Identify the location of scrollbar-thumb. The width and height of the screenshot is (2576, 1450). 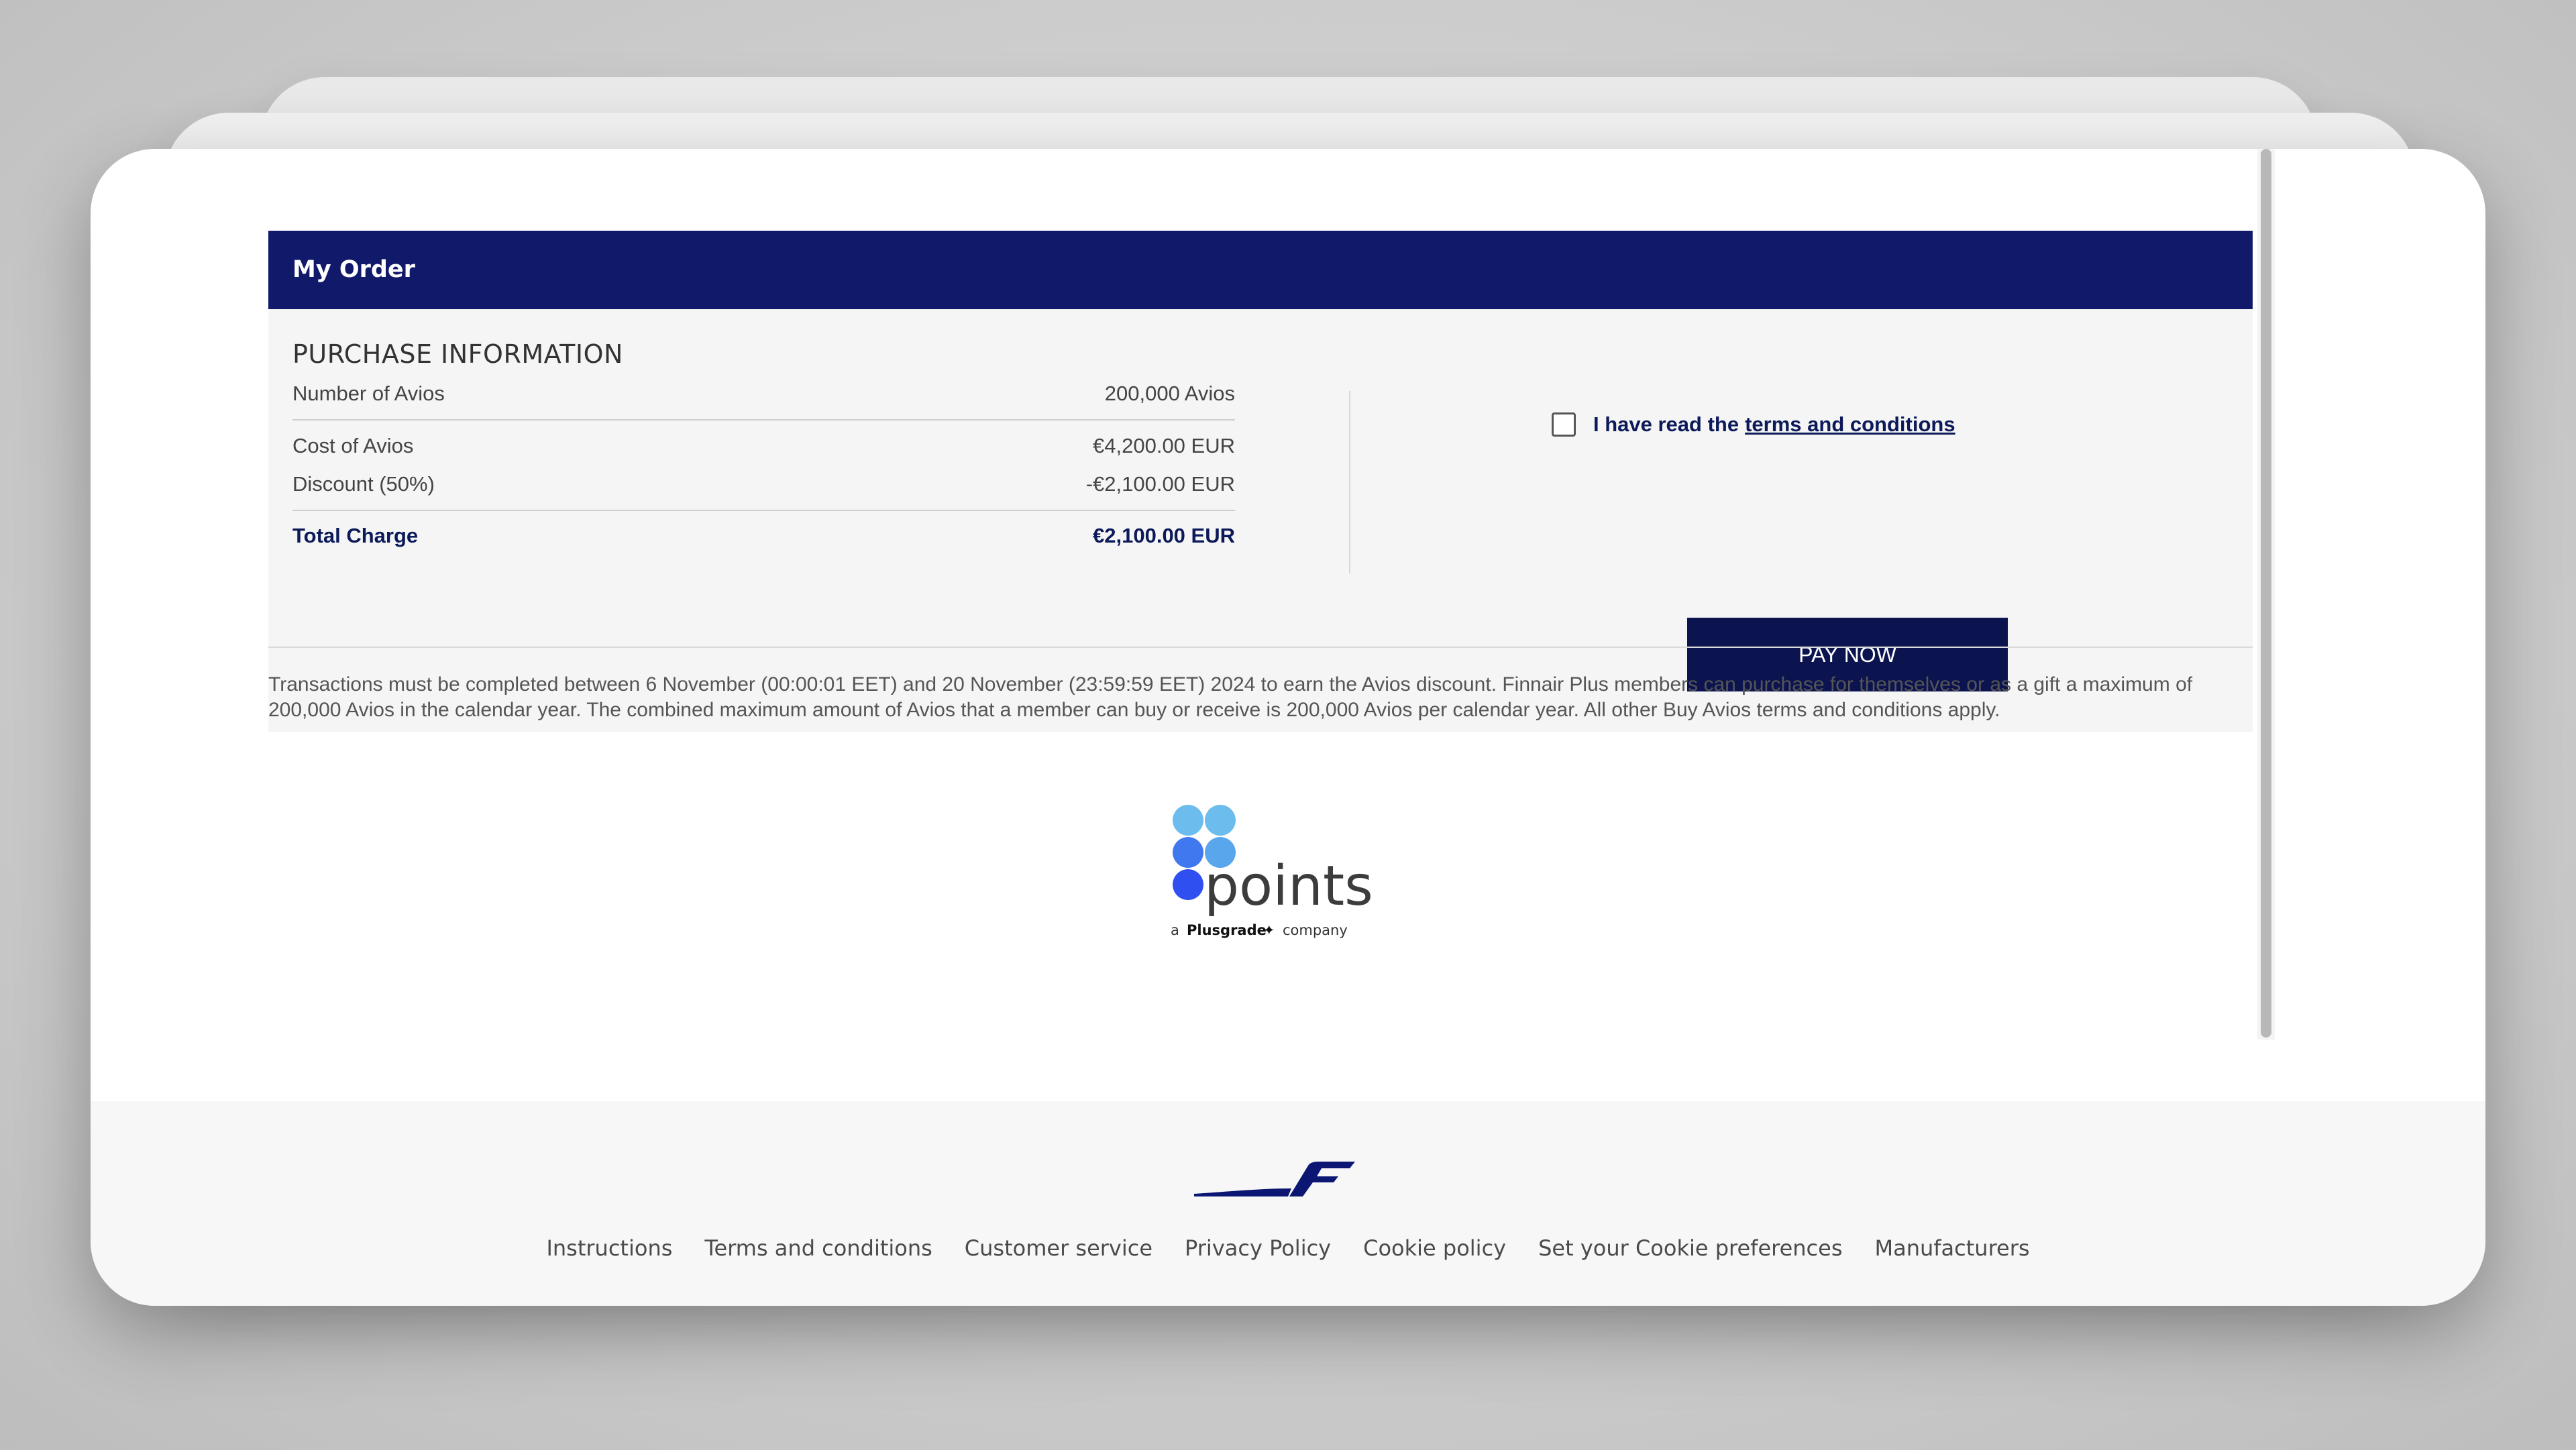
(2266, 593).